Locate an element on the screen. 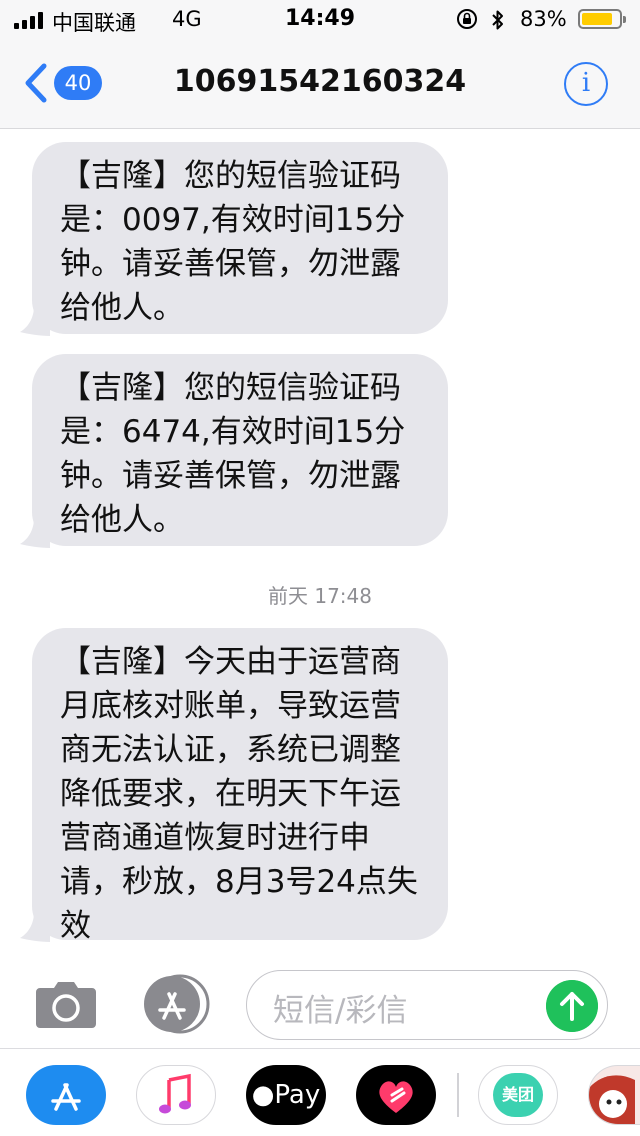 The height and width of the screenshot is (1136, 640). meituan-app: 美团 is located at coordinates (518, 1095).